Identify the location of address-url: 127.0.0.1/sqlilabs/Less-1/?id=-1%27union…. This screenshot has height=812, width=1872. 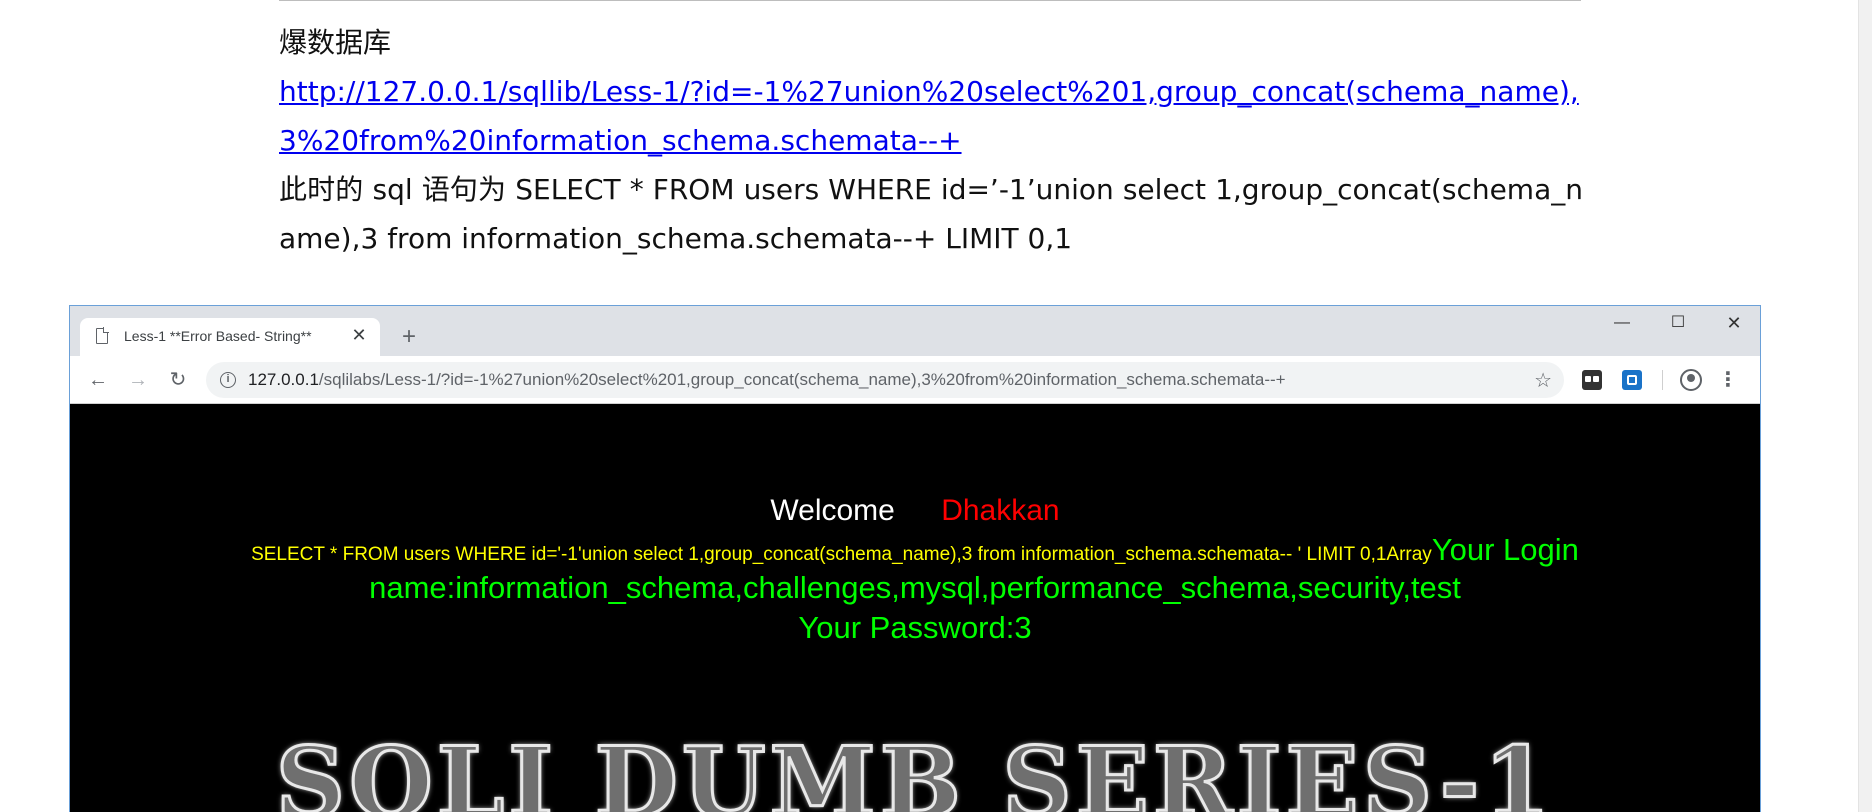
(767, 380).